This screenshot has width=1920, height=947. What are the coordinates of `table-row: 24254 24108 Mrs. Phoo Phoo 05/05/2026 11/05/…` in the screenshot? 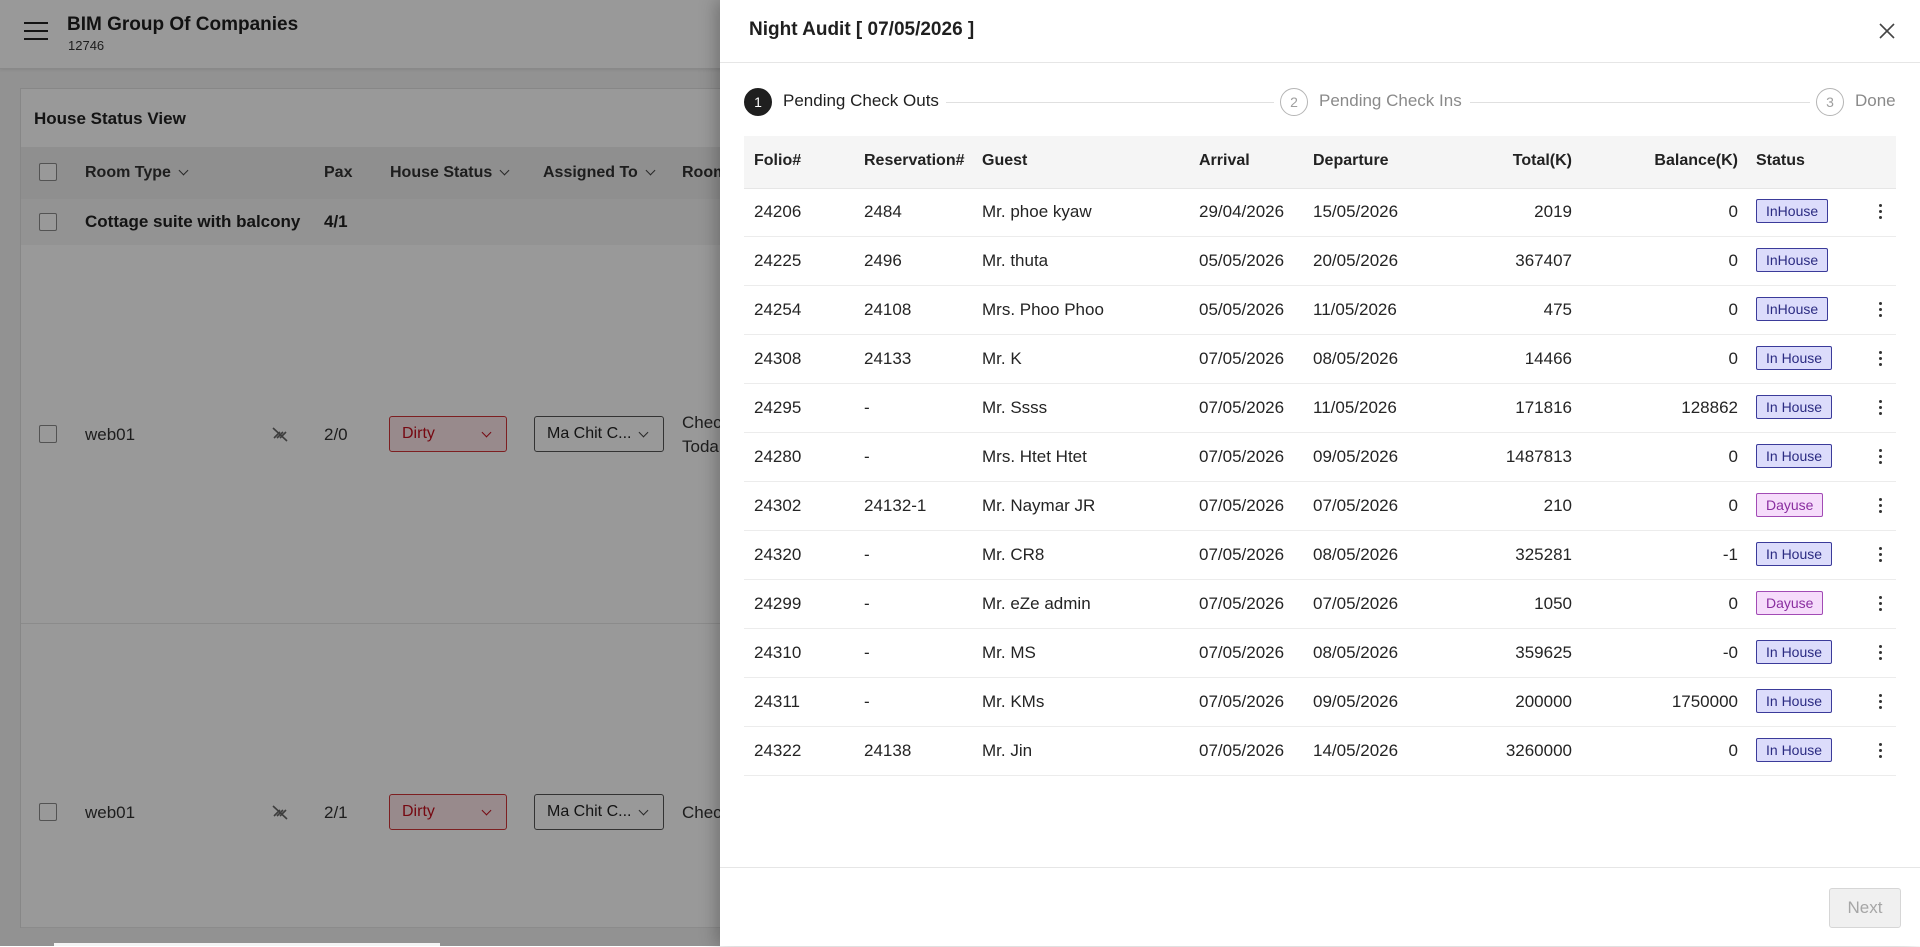 It's located at (1320, 310).